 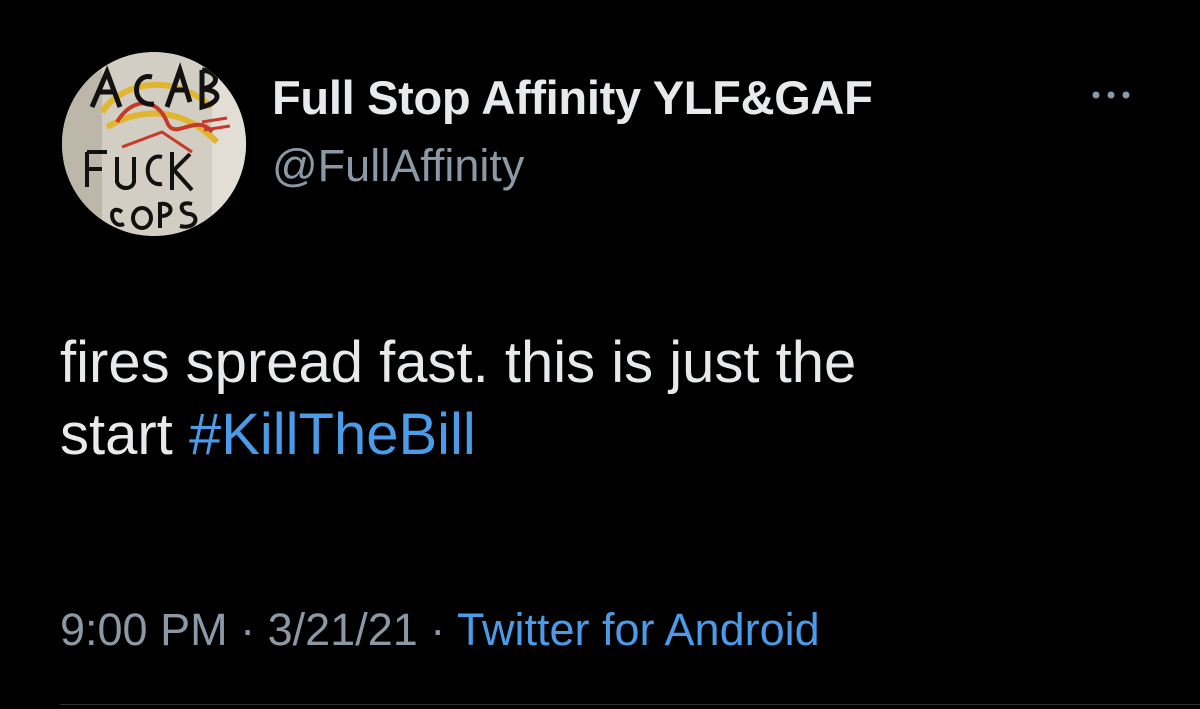 I want to click on divider, so click(x=630, y=704).